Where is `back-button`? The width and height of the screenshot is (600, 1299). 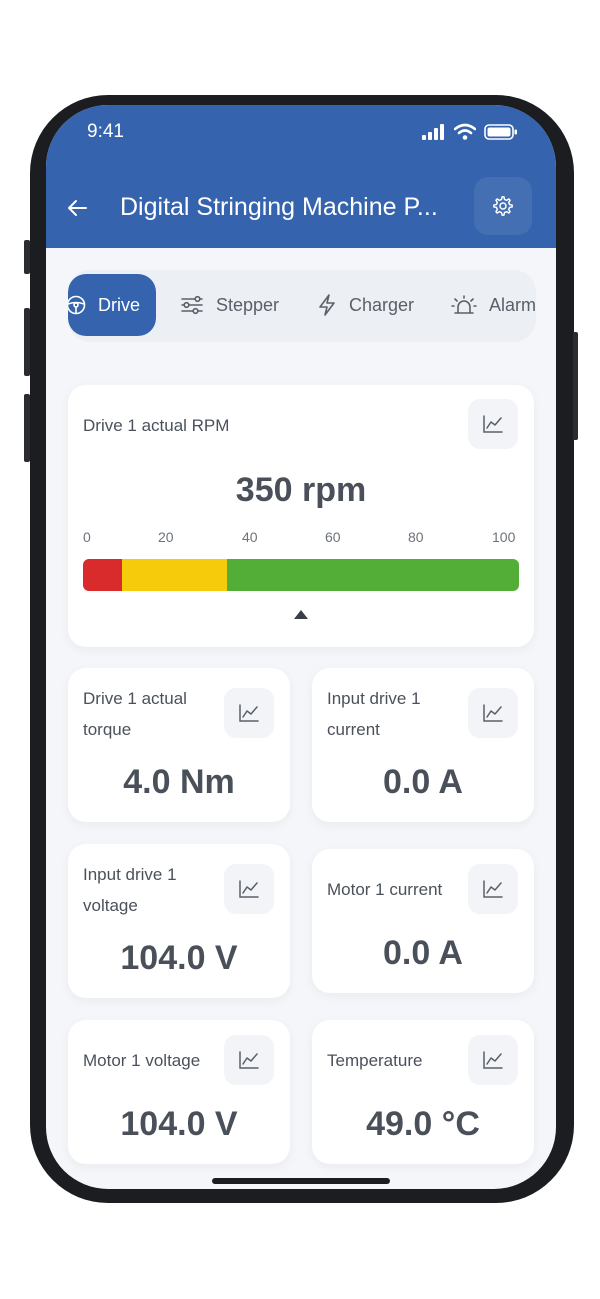
back-button is located at coordinates (77, 208).